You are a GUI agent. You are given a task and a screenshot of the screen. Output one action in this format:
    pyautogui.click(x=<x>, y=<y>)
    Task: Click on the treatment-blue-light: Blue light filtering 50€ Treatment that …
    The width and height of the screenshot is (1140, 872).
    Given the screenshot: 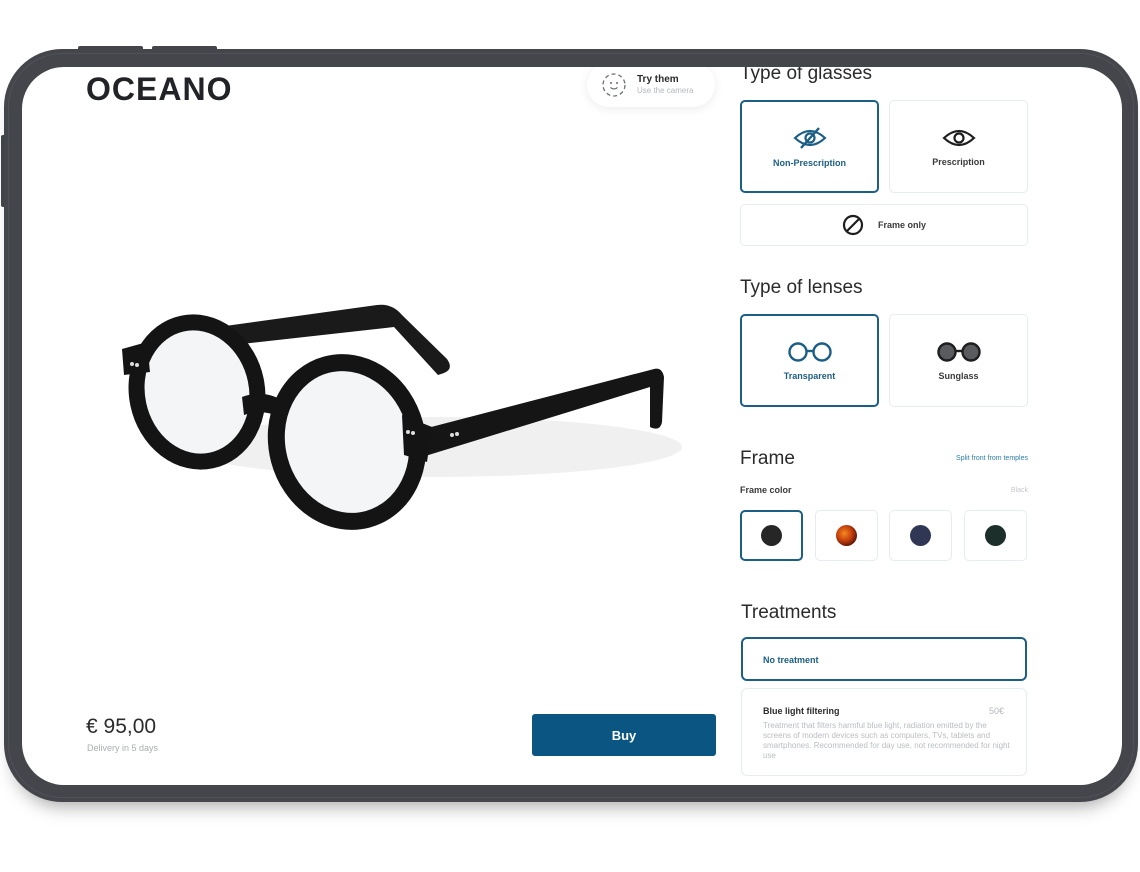 What is the action you would take?
    pyautogui.click(x=884, y=732)
    